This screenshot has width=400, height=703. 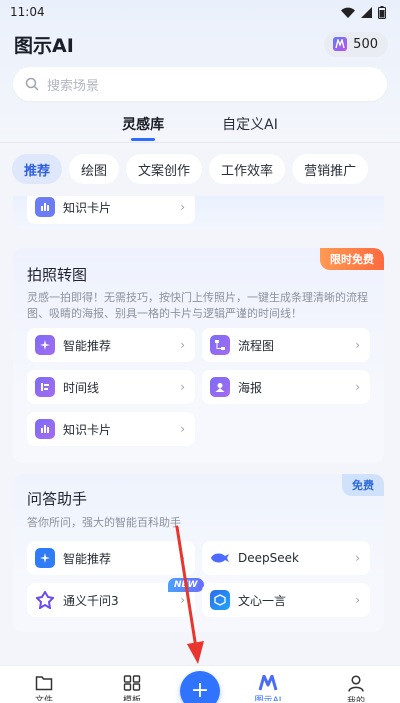 What do you see at coordinates (200, 12) in the screenshot?
I see `status-bar: 11:04` at bounding box center [200, 12].